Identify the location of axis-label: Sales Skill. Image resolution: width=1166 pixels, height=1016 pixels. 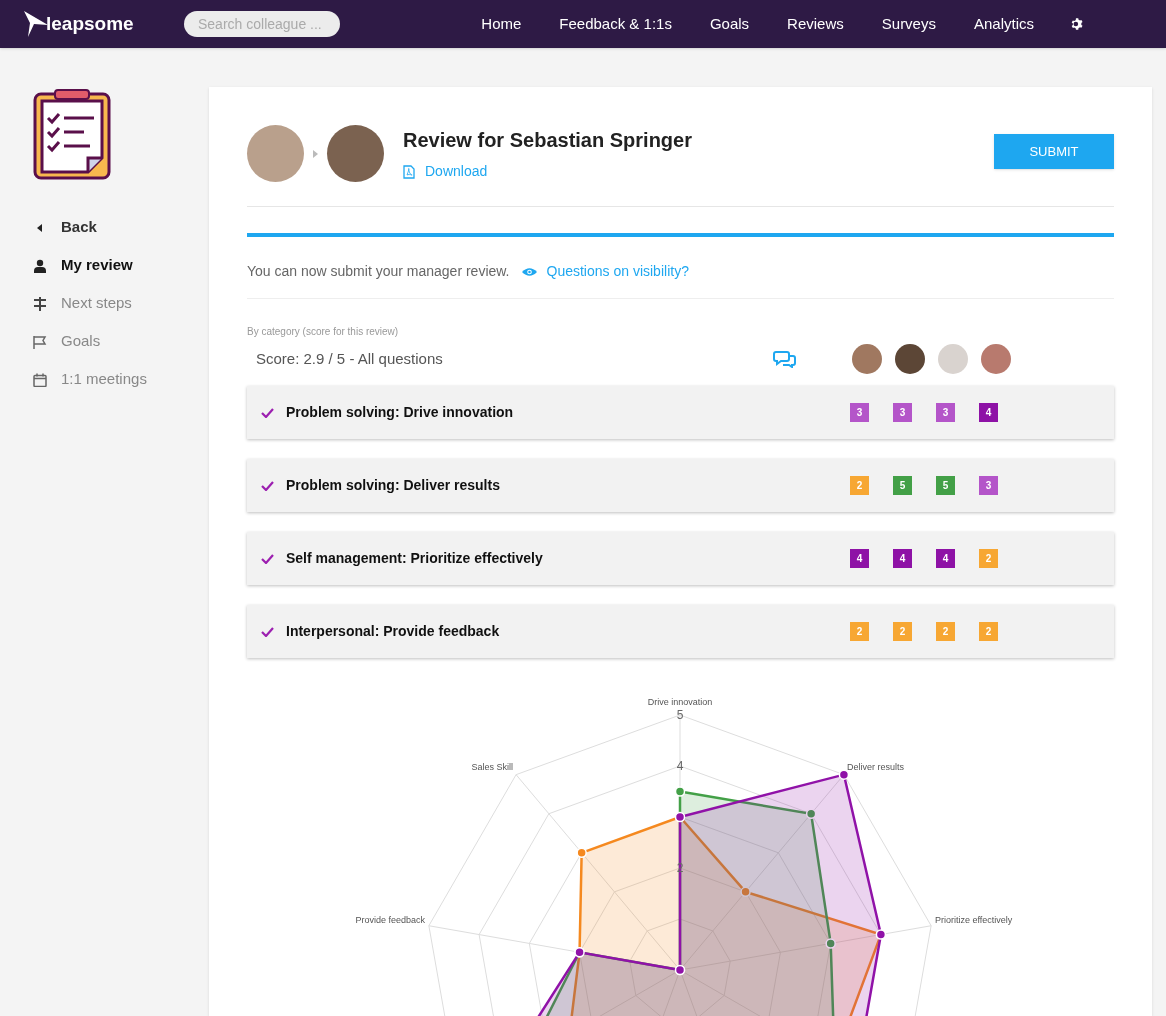
(492, 767).